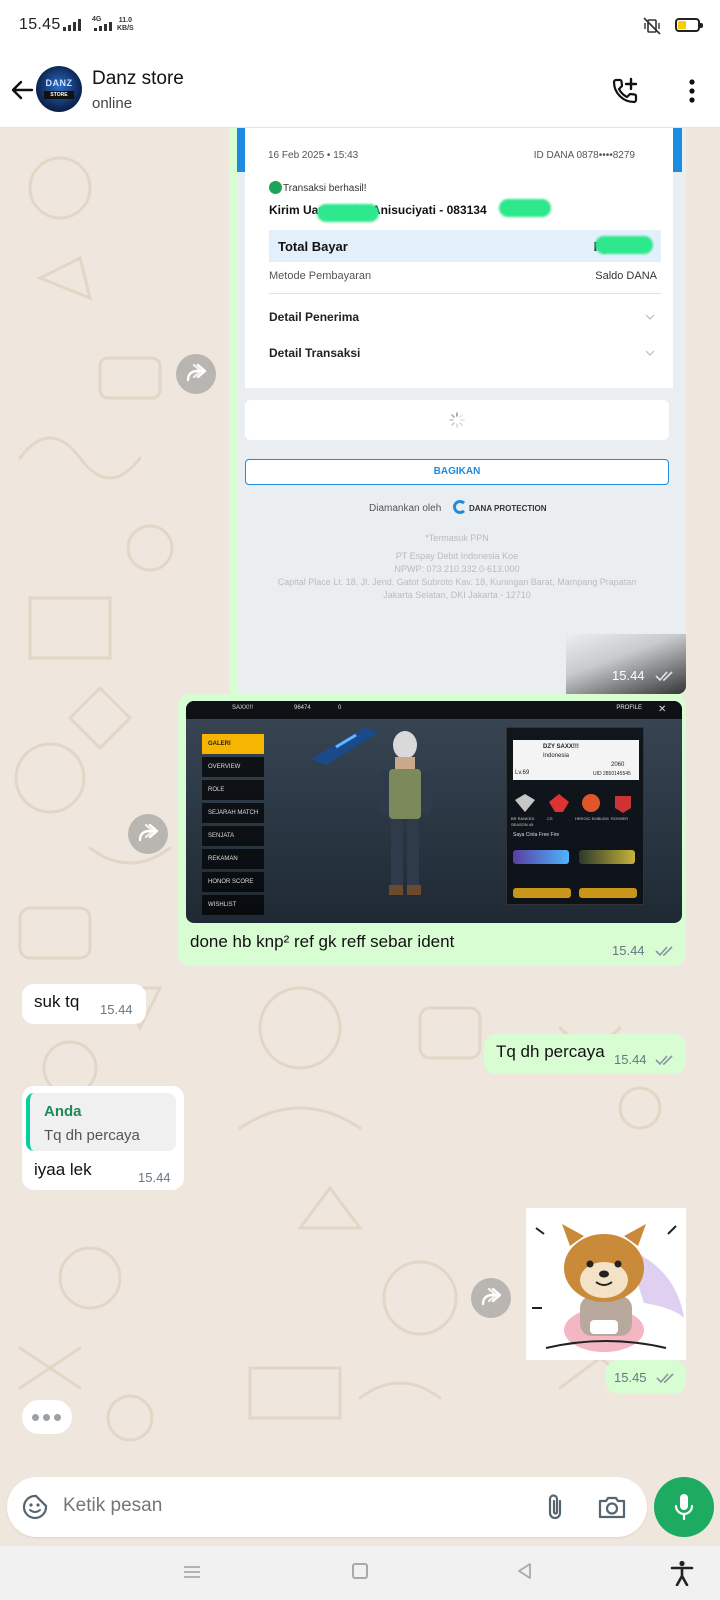 The image size is (720, 1600). I want to click on call-add-icon, so click(625, 91).